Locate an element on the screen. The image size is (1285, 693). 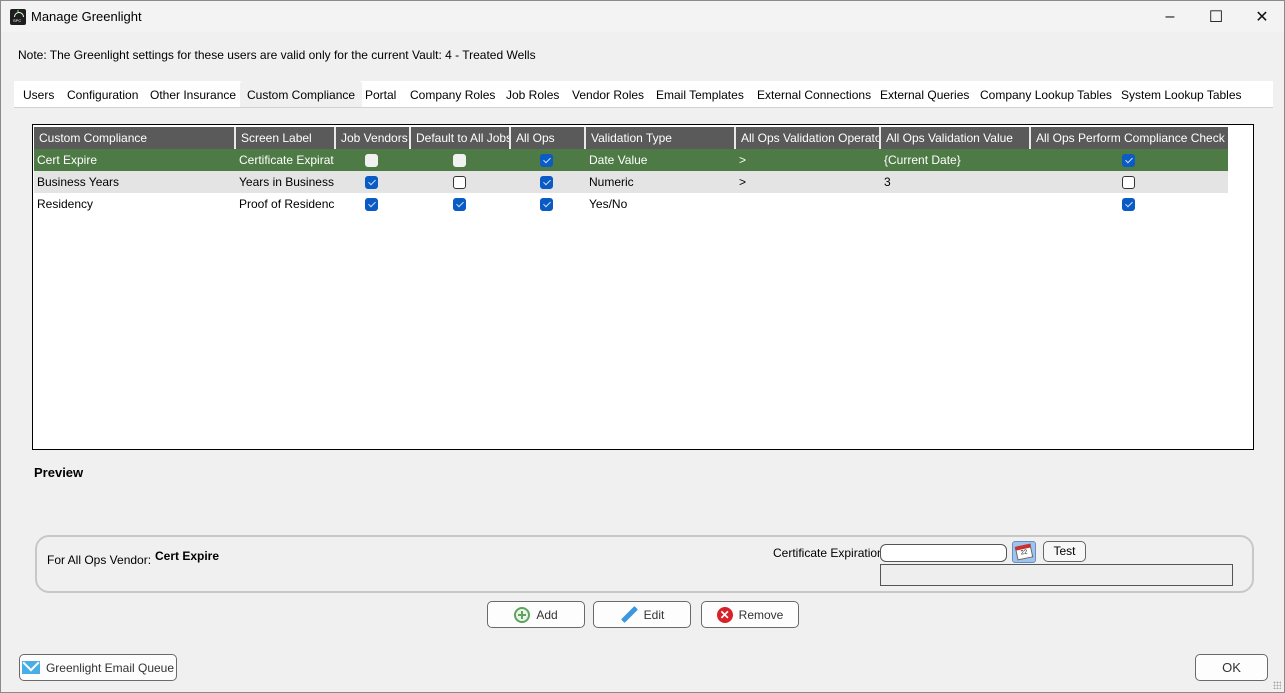
tab-users: Users is located at coordinates (38, 94).